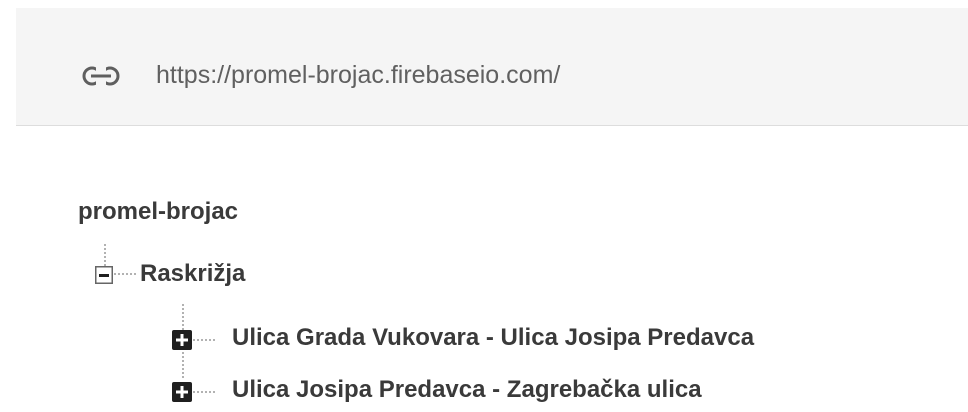  I want to click on tree-root-label: promel-brojac, so click(158, 212).